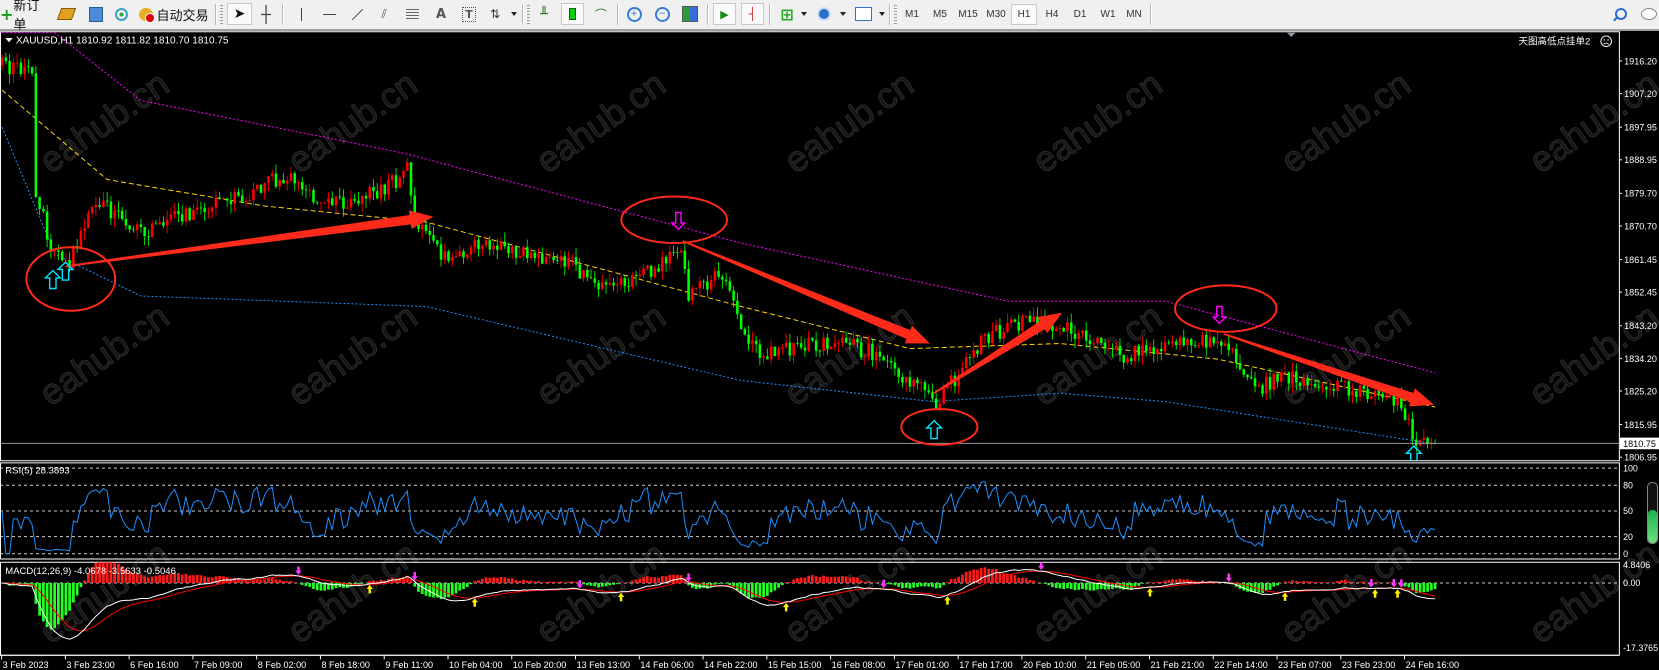 The width and height of the screenshot is (1659, 670). Describe the element at coordinates (662, 14) in the screenshot. I see `zoom-out-button: −` at that location.